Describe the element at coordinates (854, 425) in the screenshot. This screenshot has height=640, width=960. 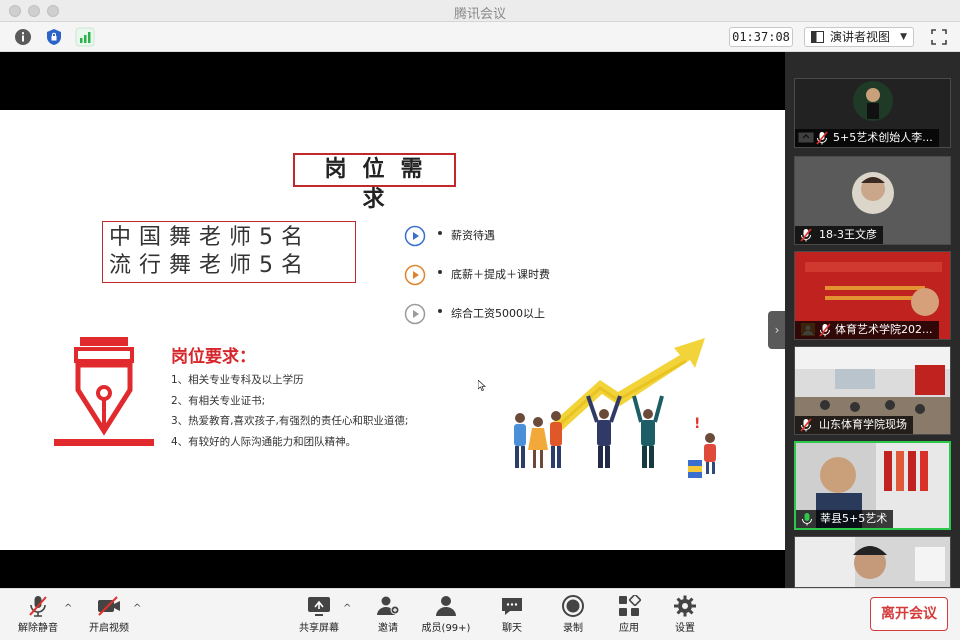
I see `participant-name: 山东体育学院现场` at that location.